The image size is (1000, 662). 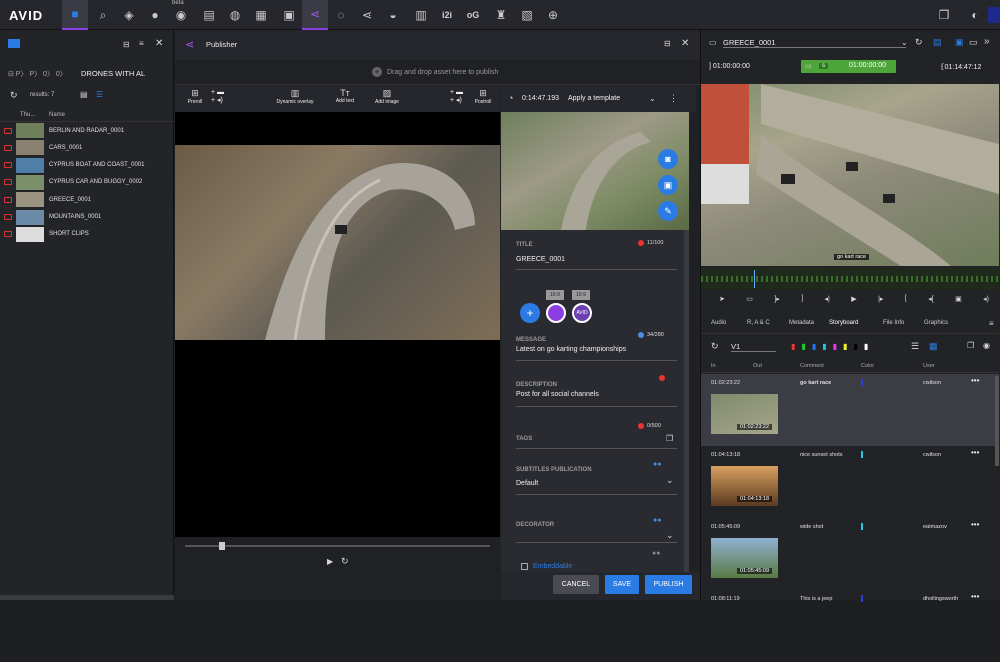 What do you see at coordinates (867, 366) in the screenshot?
I see `col-color: Color` at bounding box center [867, 366].